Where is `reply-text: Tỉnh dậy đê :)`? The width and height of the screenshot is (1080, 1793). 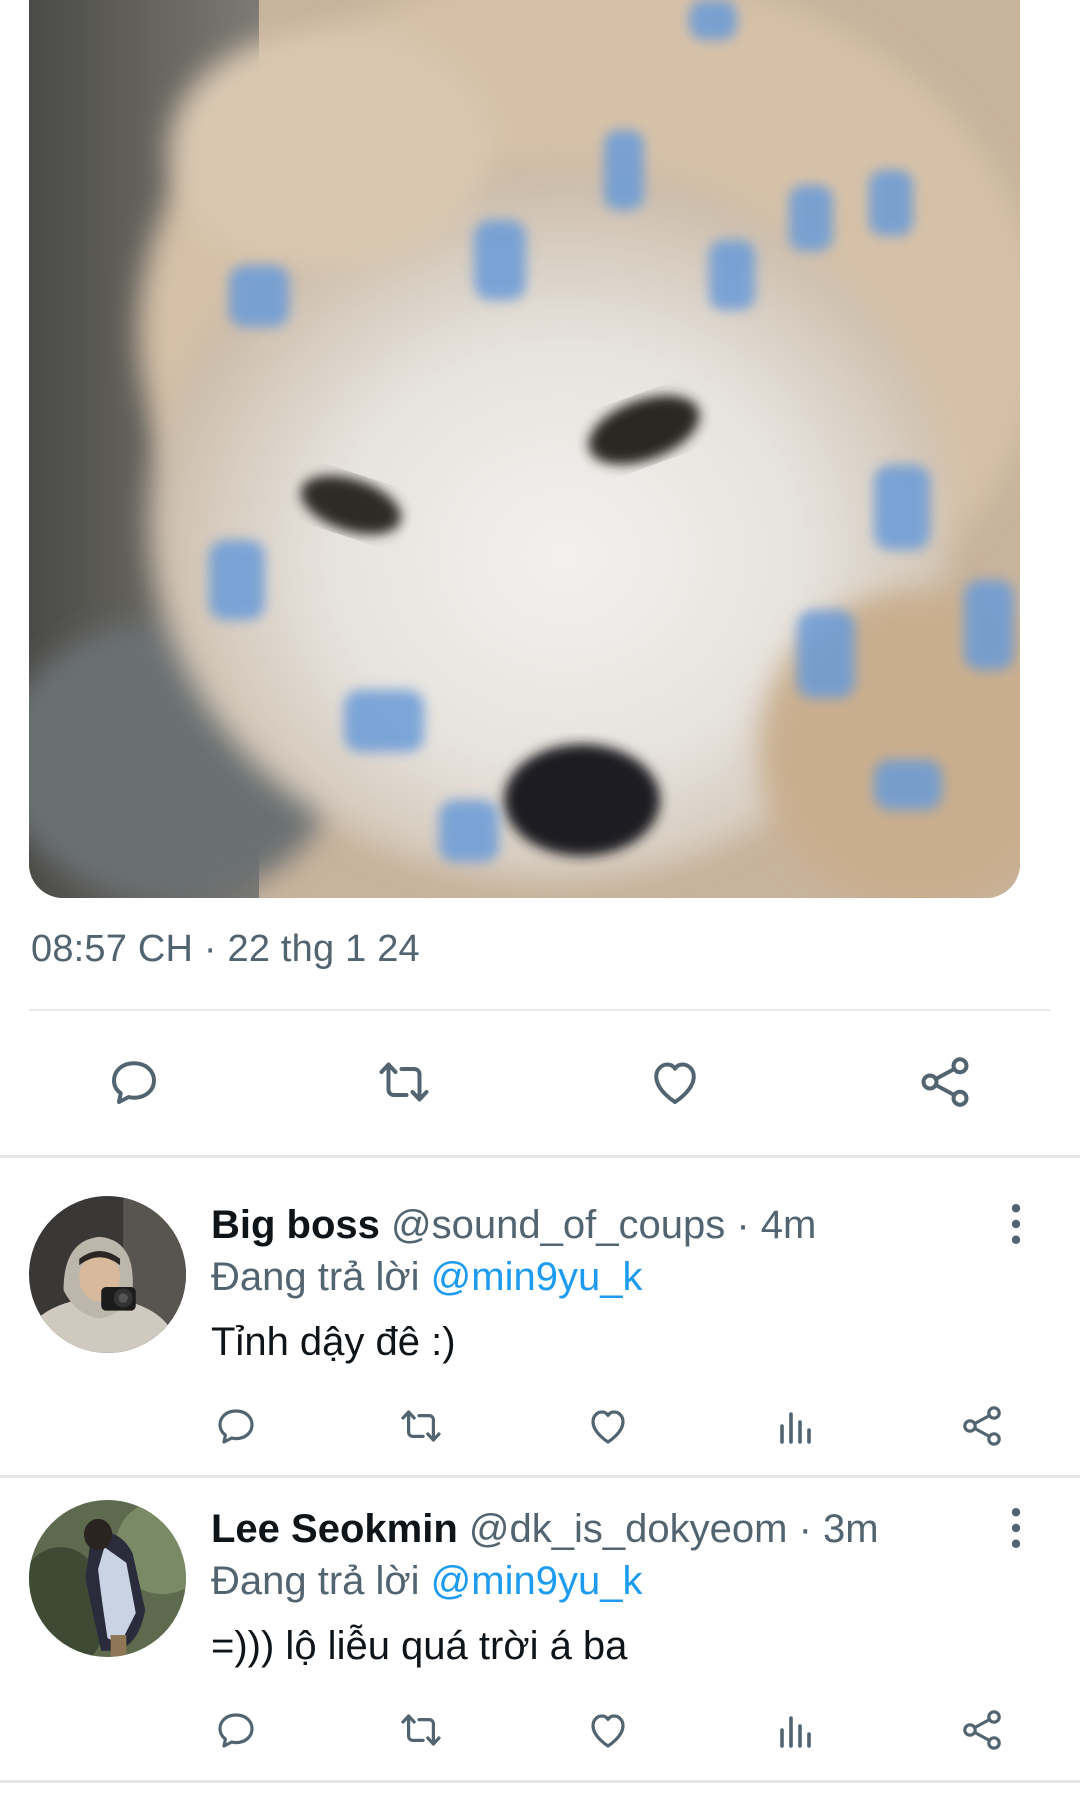
reply-text: Tỉnh dậy đê :) is located at coordinates (333, 1342).